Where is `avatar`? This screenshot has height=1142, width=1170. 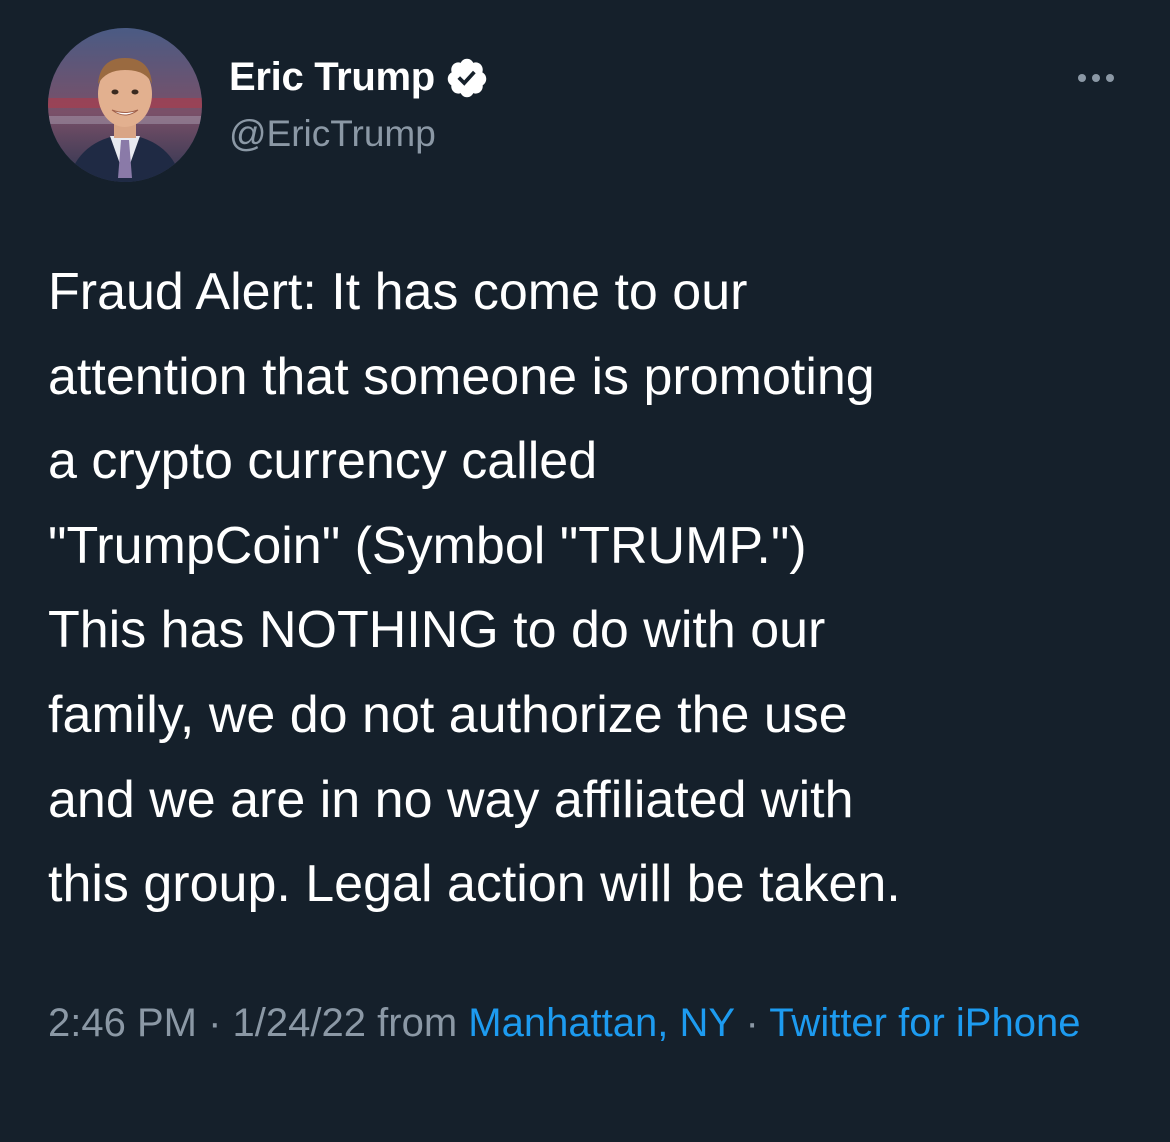
avatar is located at coordinates (125, 105).